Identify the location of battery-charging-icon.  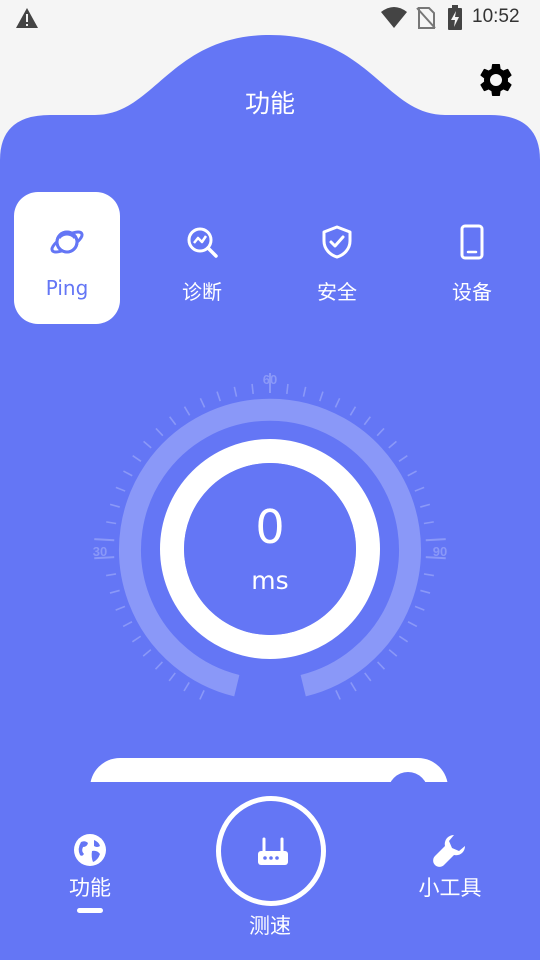
(455, 17).